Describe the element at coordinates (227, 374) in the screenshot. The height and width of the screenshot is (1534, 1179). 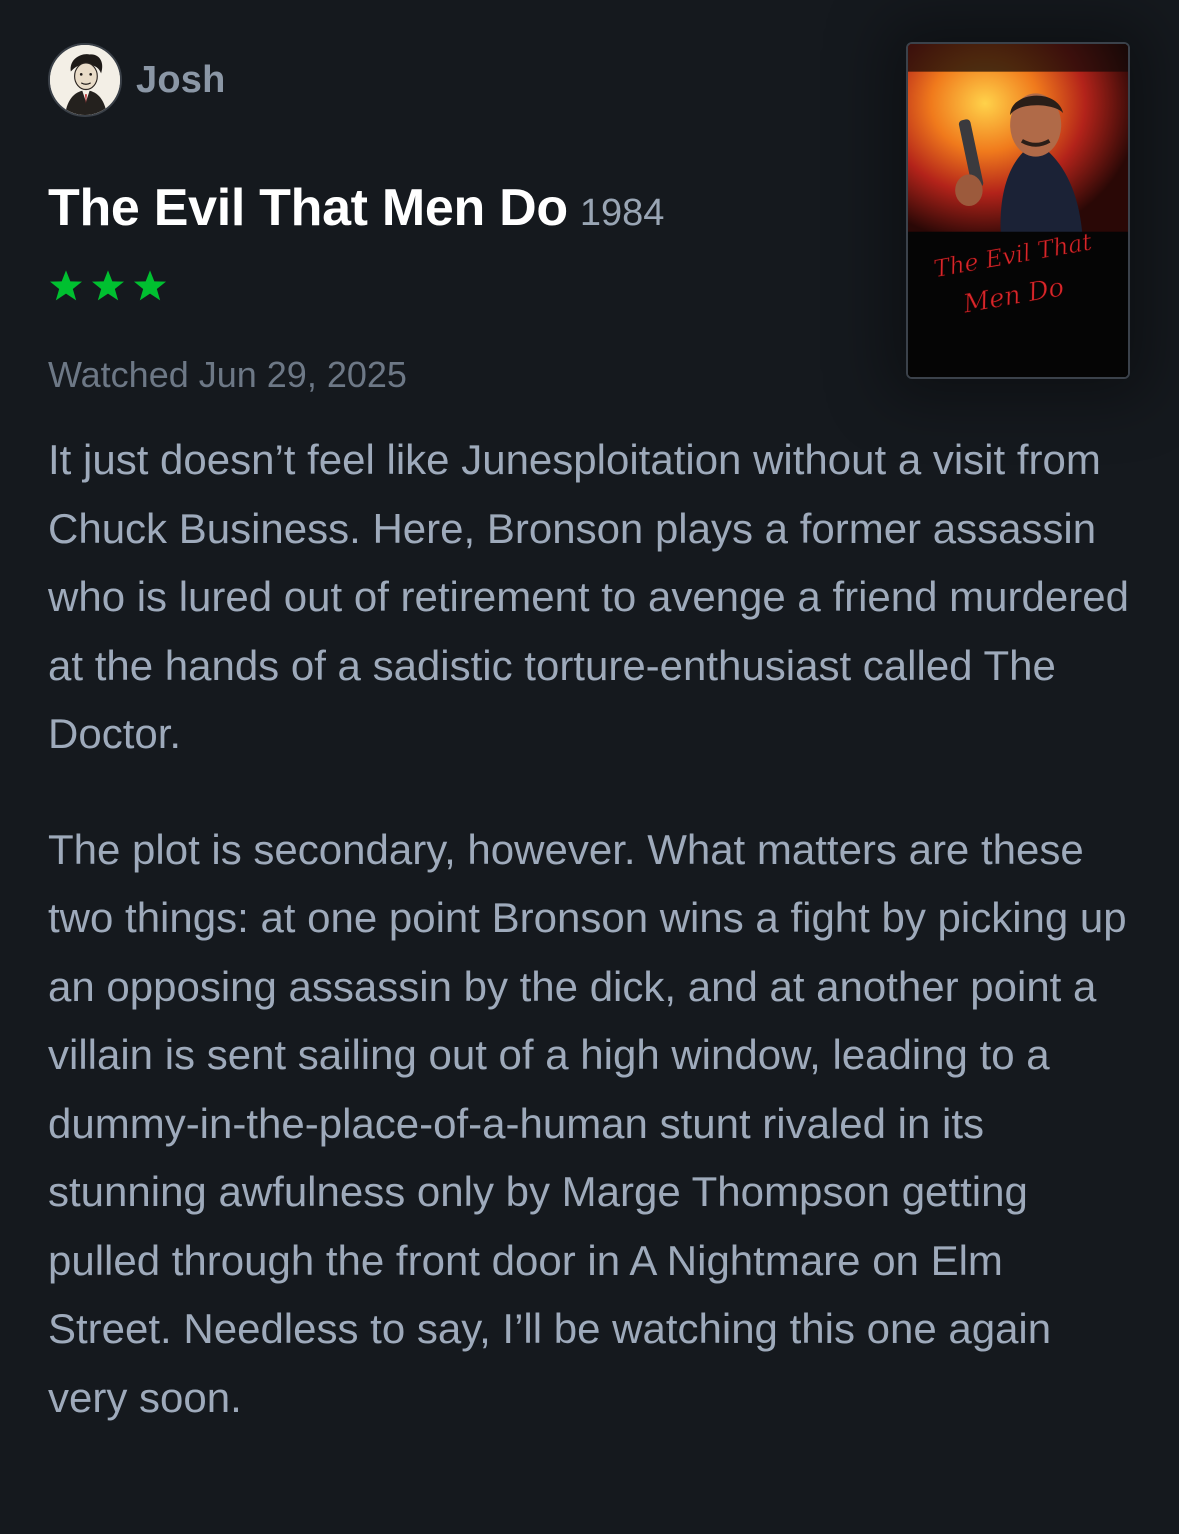
I see `watched-date: Watched Jun 29, 2025` at that location.